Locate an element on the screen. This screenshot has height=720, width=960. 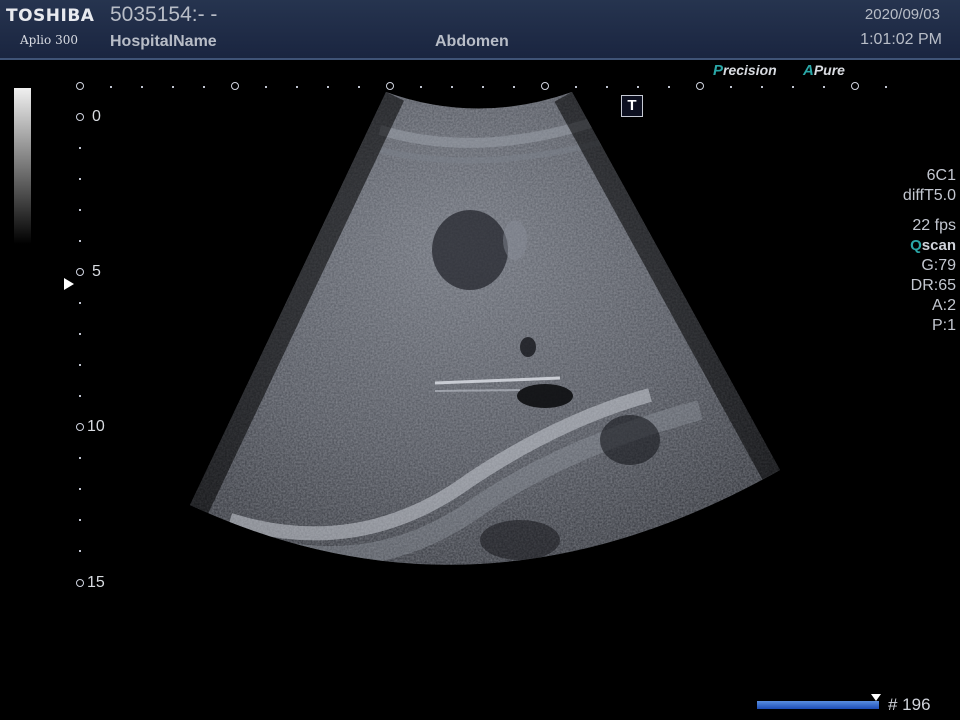
apure-badge: APure is located at coordinates (824, 70).